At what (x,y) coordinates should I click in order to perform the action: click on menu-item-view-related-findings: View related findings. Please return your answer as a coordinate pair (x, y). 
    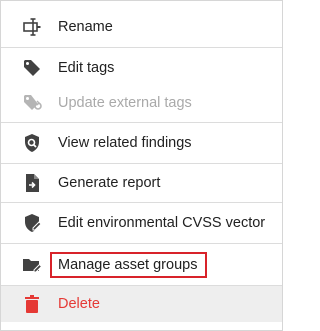
    Looking at the image, I should click on (141, 143).